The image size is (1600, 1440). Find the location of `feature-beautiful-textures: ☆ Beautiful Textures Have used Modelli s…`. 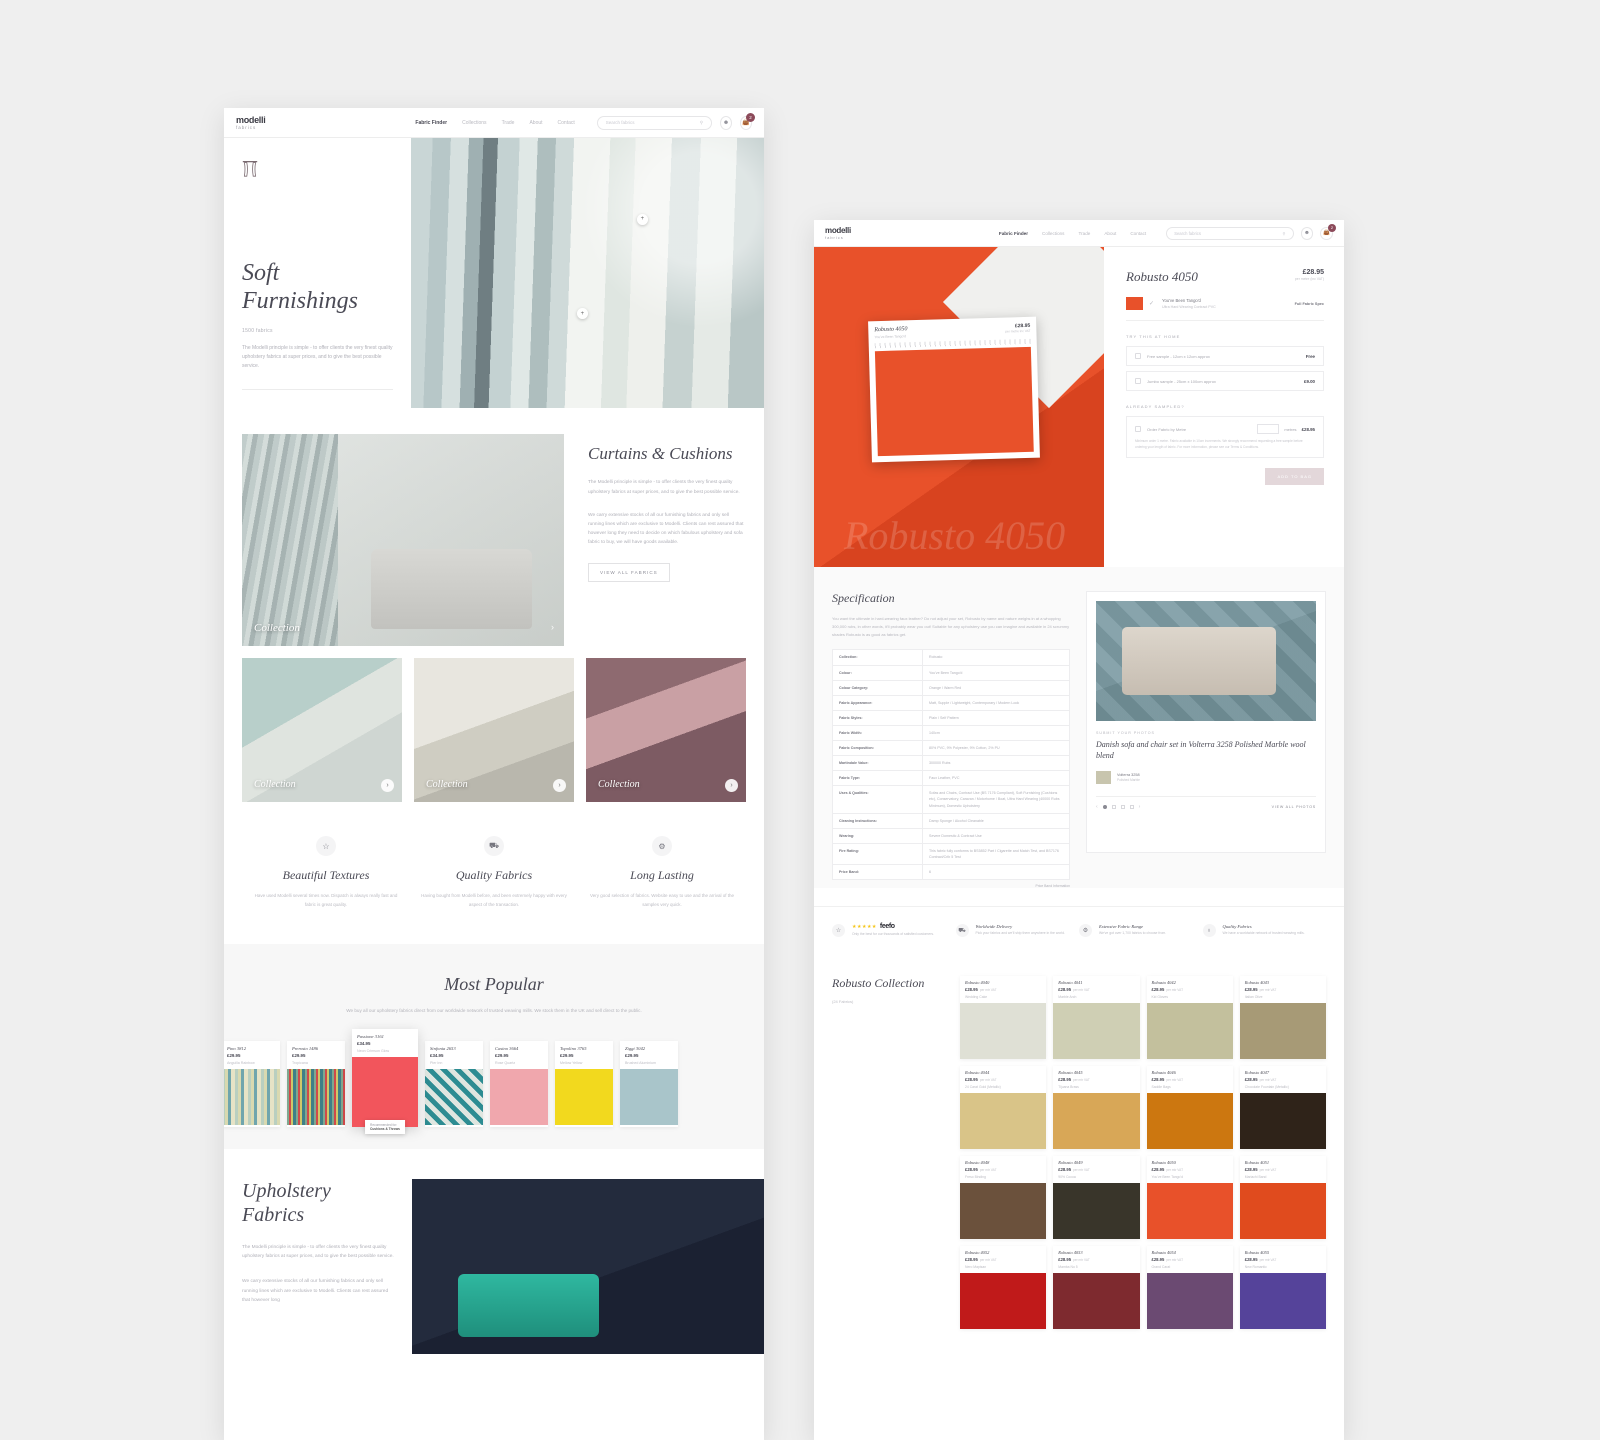

feature-beautiful-textures: ☆ Beautiful Textures Have used Modelli s… is located at coordinates (326, 873).